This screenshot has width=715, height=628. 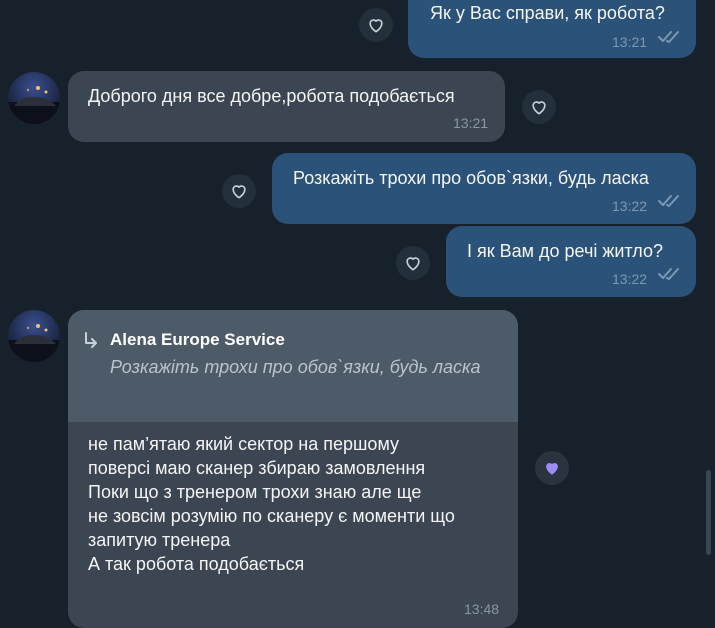 I want to click on scrollbar, so click(x=708, y=512).